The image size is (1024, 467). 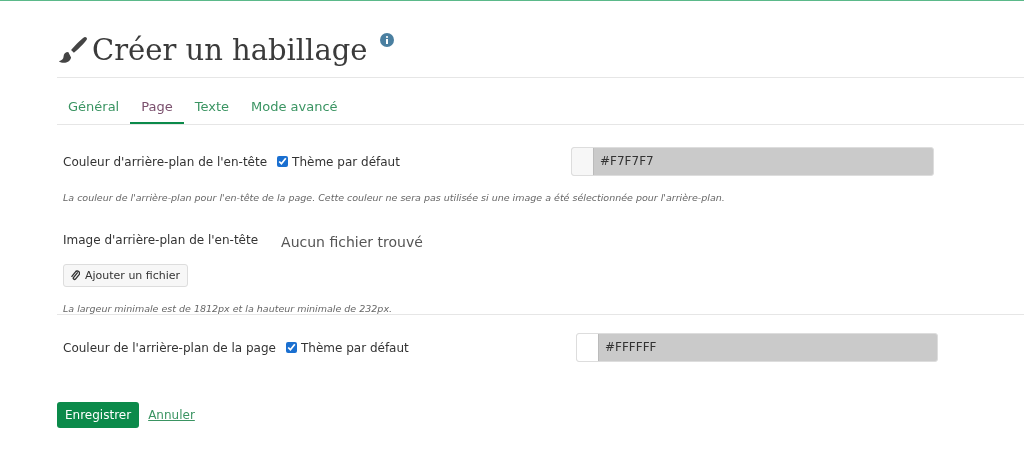 What do you see at coordinates (72, 50) in the screenshot?
I see `paintbrush-icon` at bounding box center [72, 50].